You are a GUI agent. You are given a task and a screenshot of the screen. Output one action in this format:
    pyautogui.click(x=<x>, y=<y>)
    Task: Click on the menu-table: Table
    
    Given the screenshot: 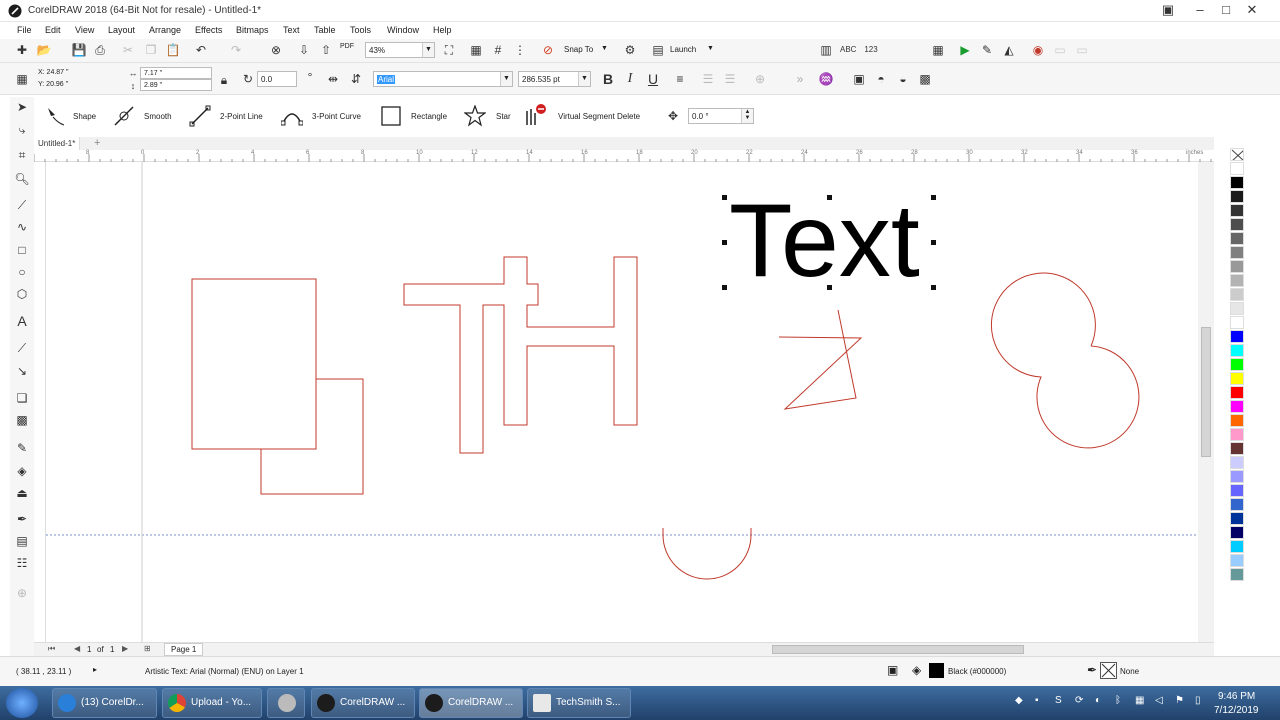 What is the action you would take?
    pyautogui.click(x=325, y=30)
    